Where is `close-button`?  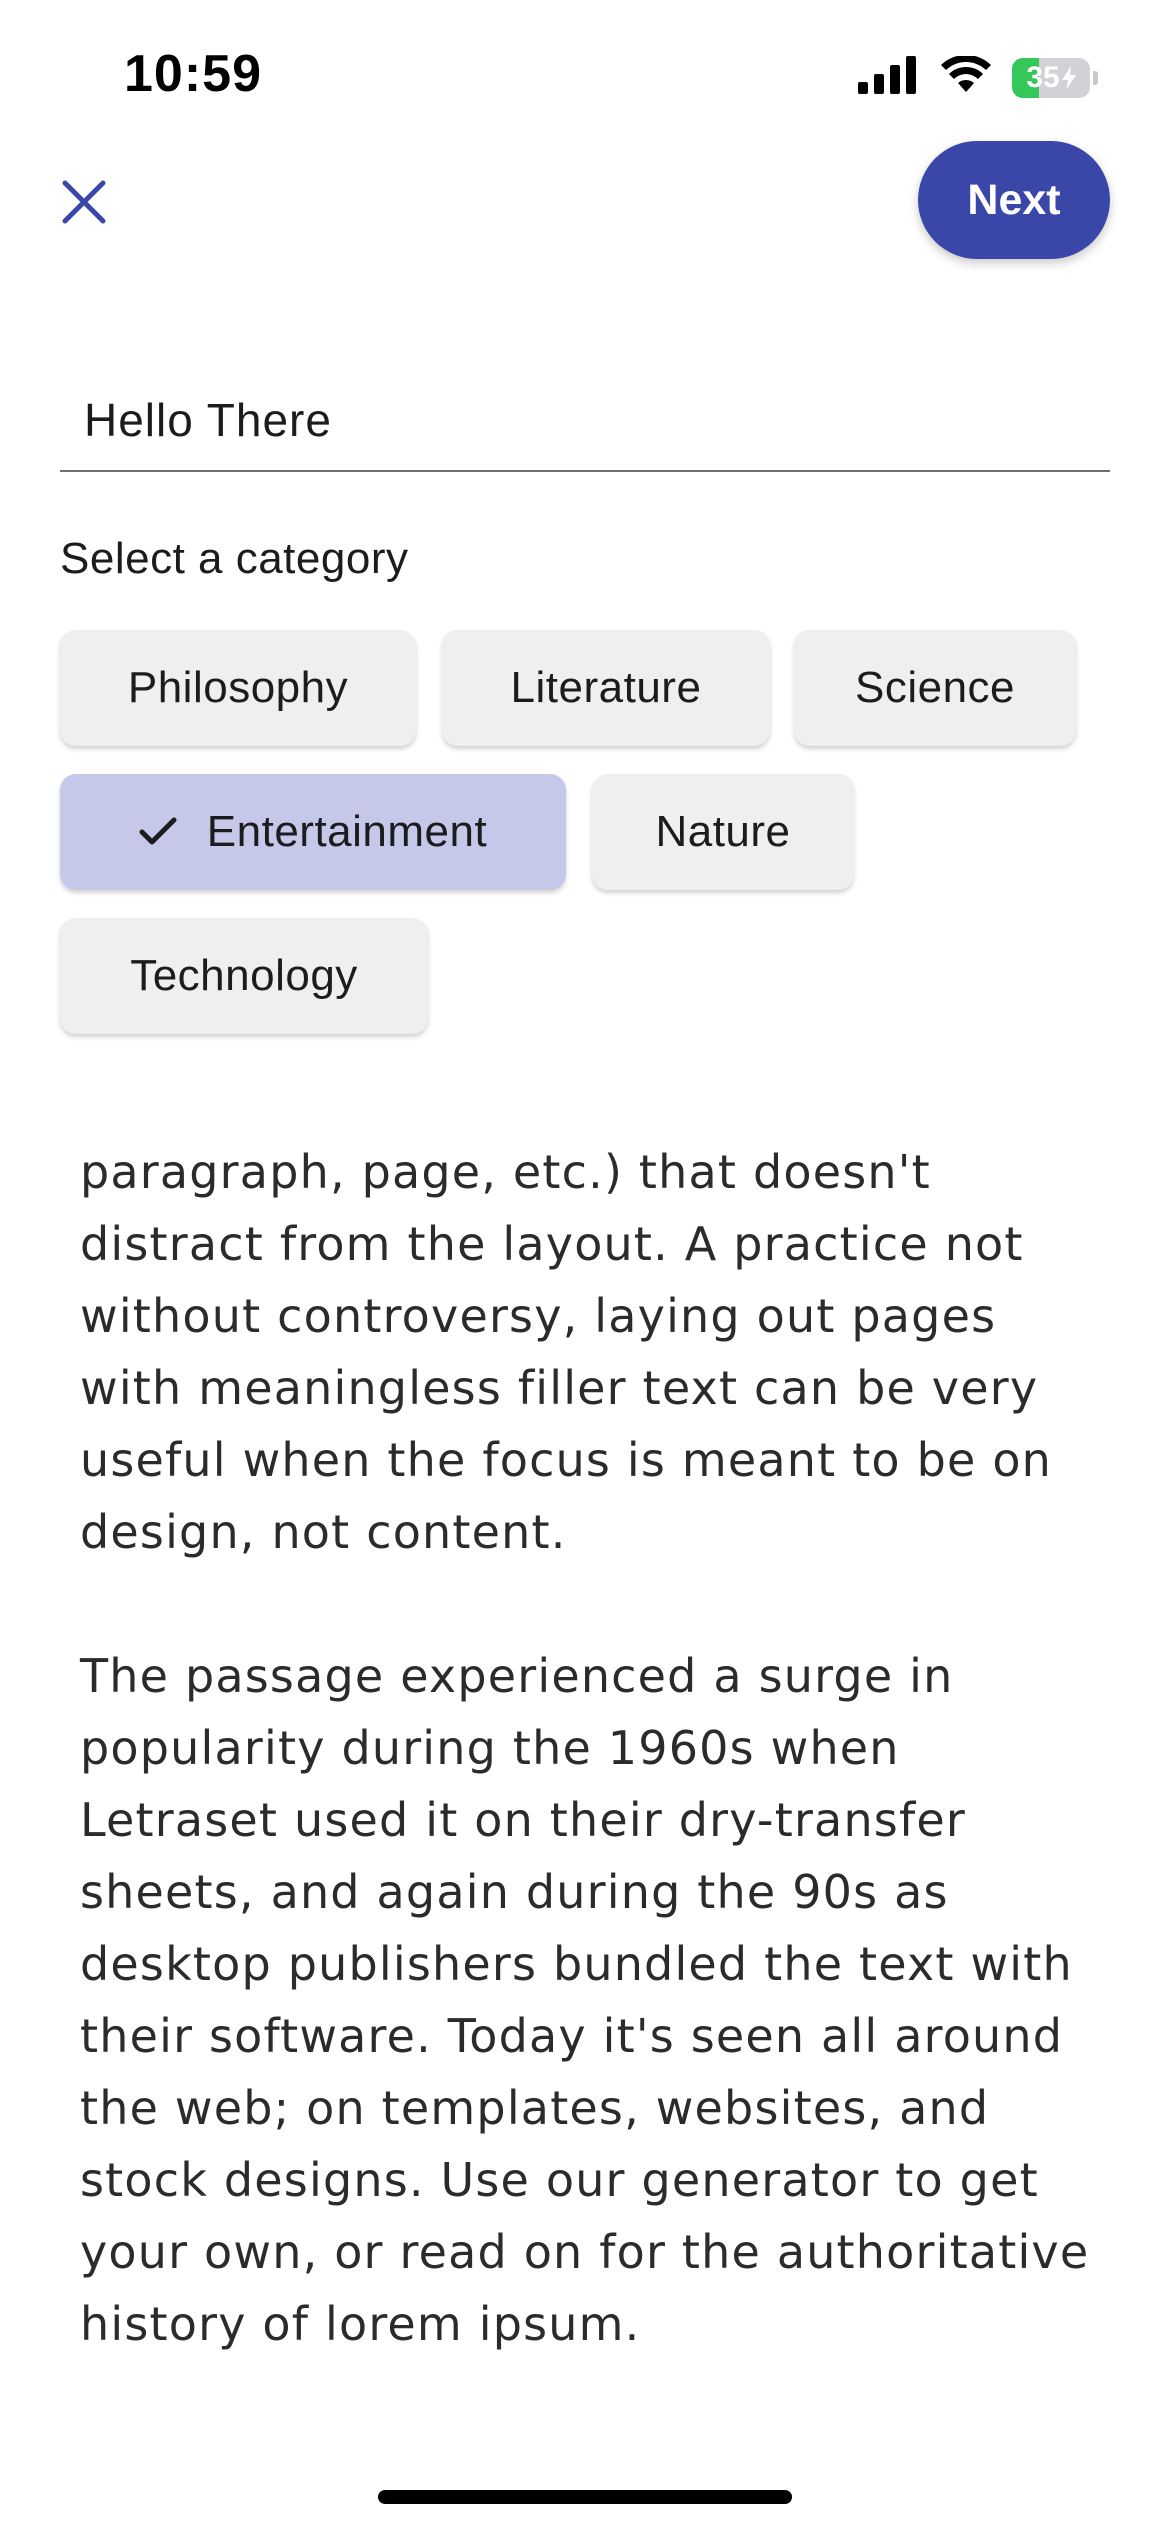
close-button is located at coordinates (84, 204).